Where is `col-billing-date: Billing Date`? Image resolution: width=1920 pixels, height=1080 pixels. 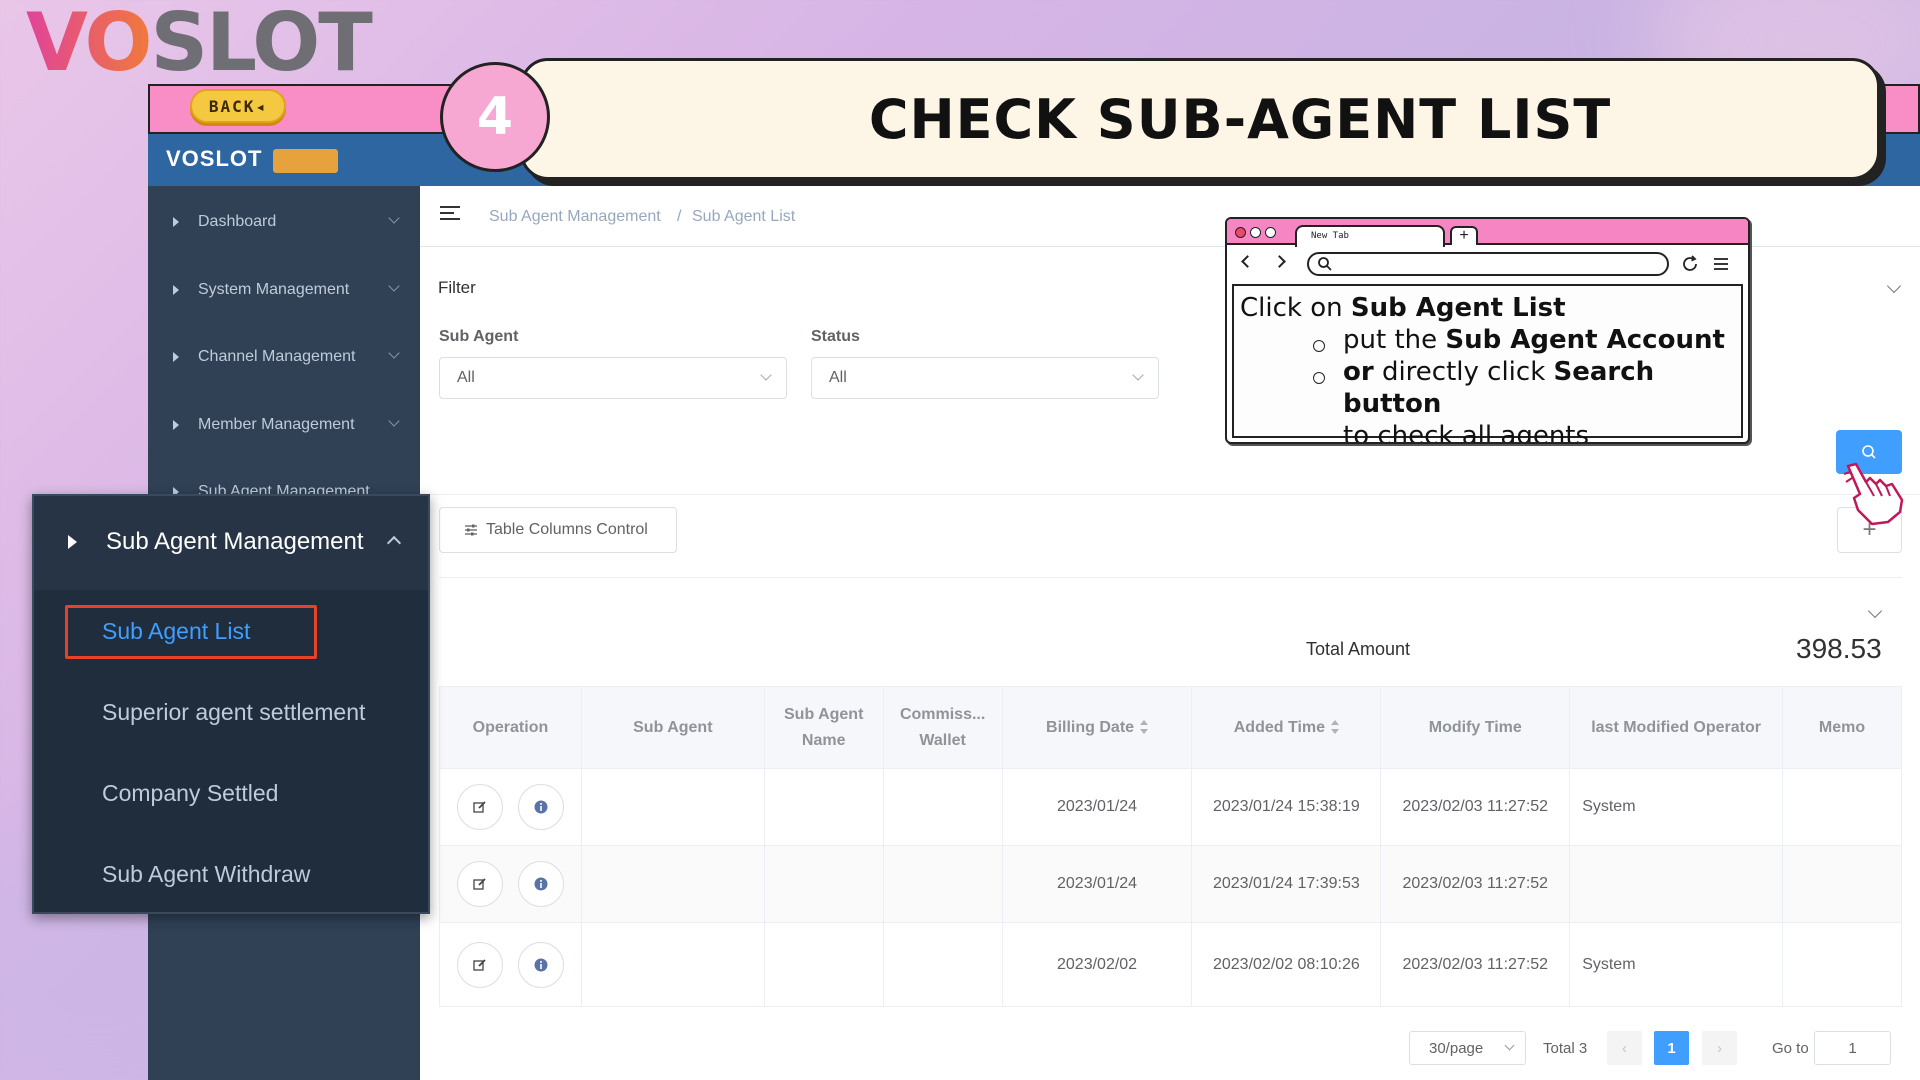 col-billing-date: Billing Date is located at coordinates (1097, 727).